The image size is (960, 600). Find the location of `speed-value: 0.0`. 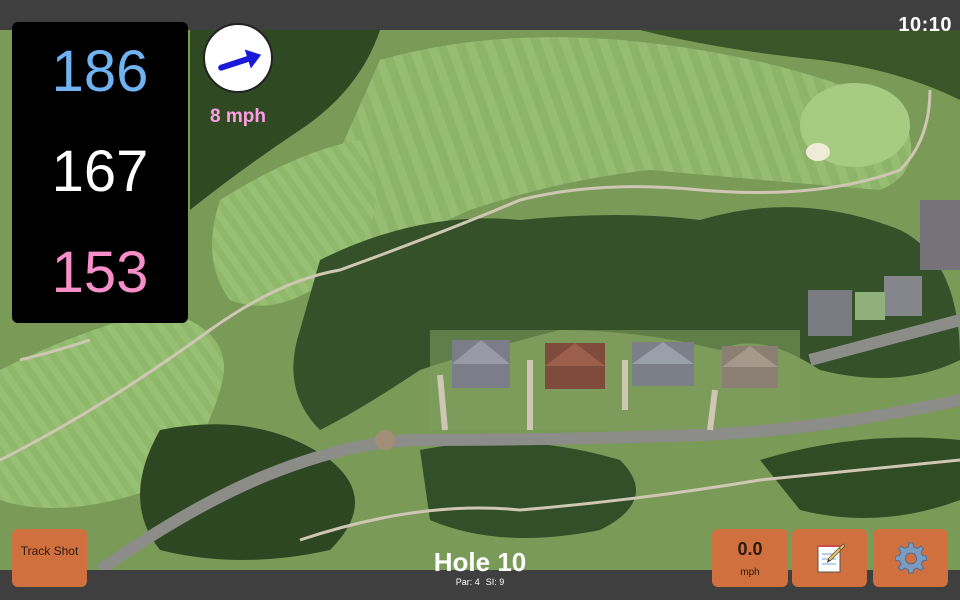

speed-value: 0.0 is located at coordinates (750, 549).